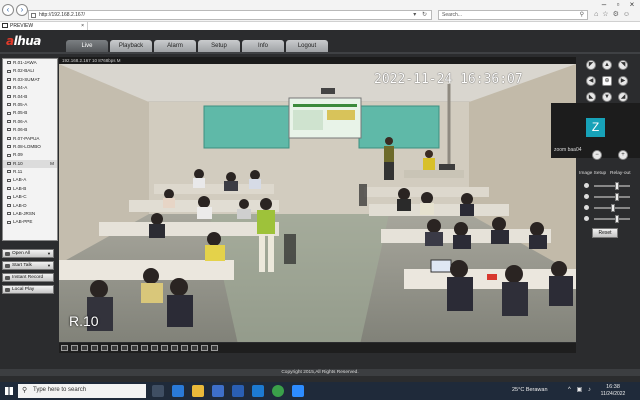  I want to click on device-item: R.06-B, so click(30, 130).